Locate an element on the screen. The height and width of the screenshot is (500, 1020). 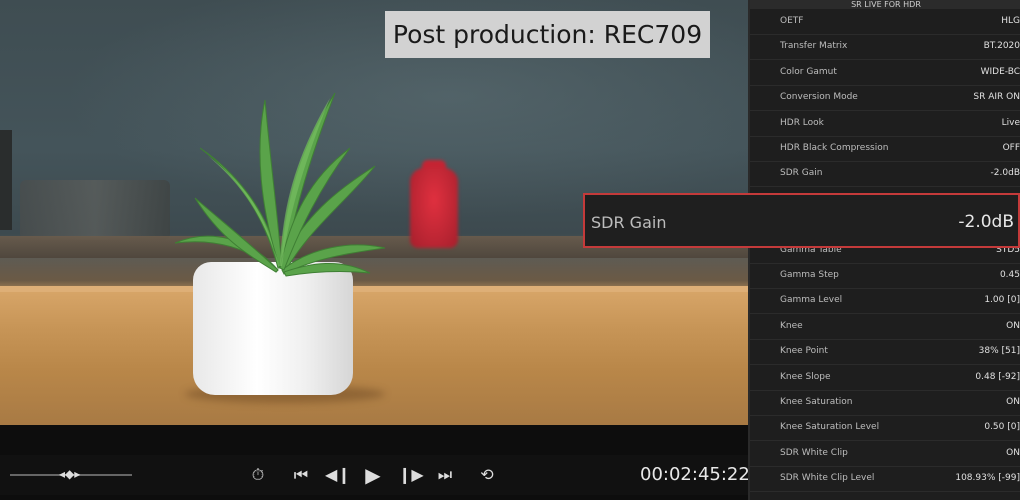
overlay-title: Post production: REC709 is located at coordinates (547, 34).